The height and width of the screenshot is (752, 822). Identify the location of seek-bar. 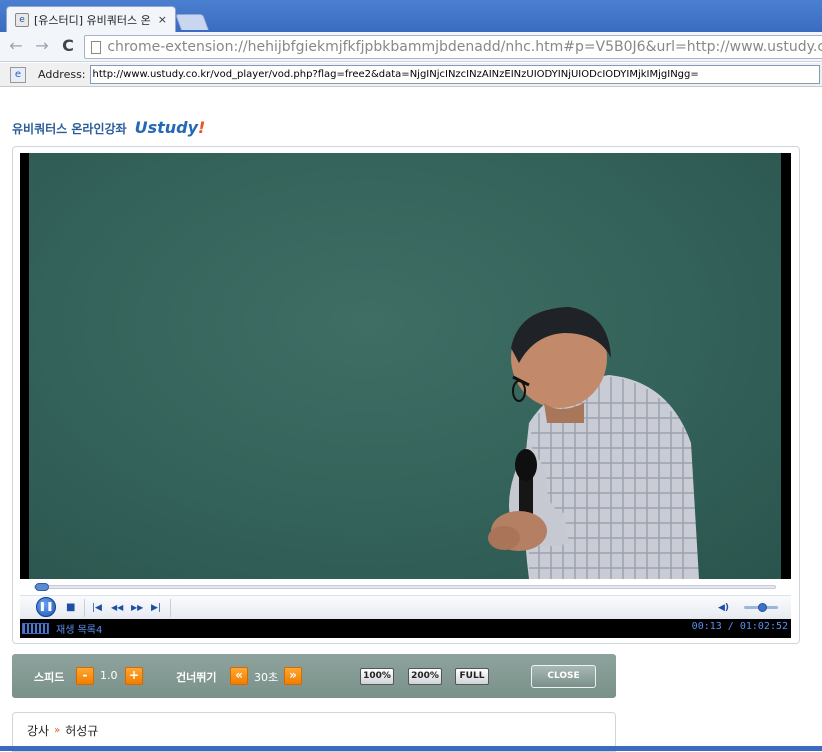
(405, 587).